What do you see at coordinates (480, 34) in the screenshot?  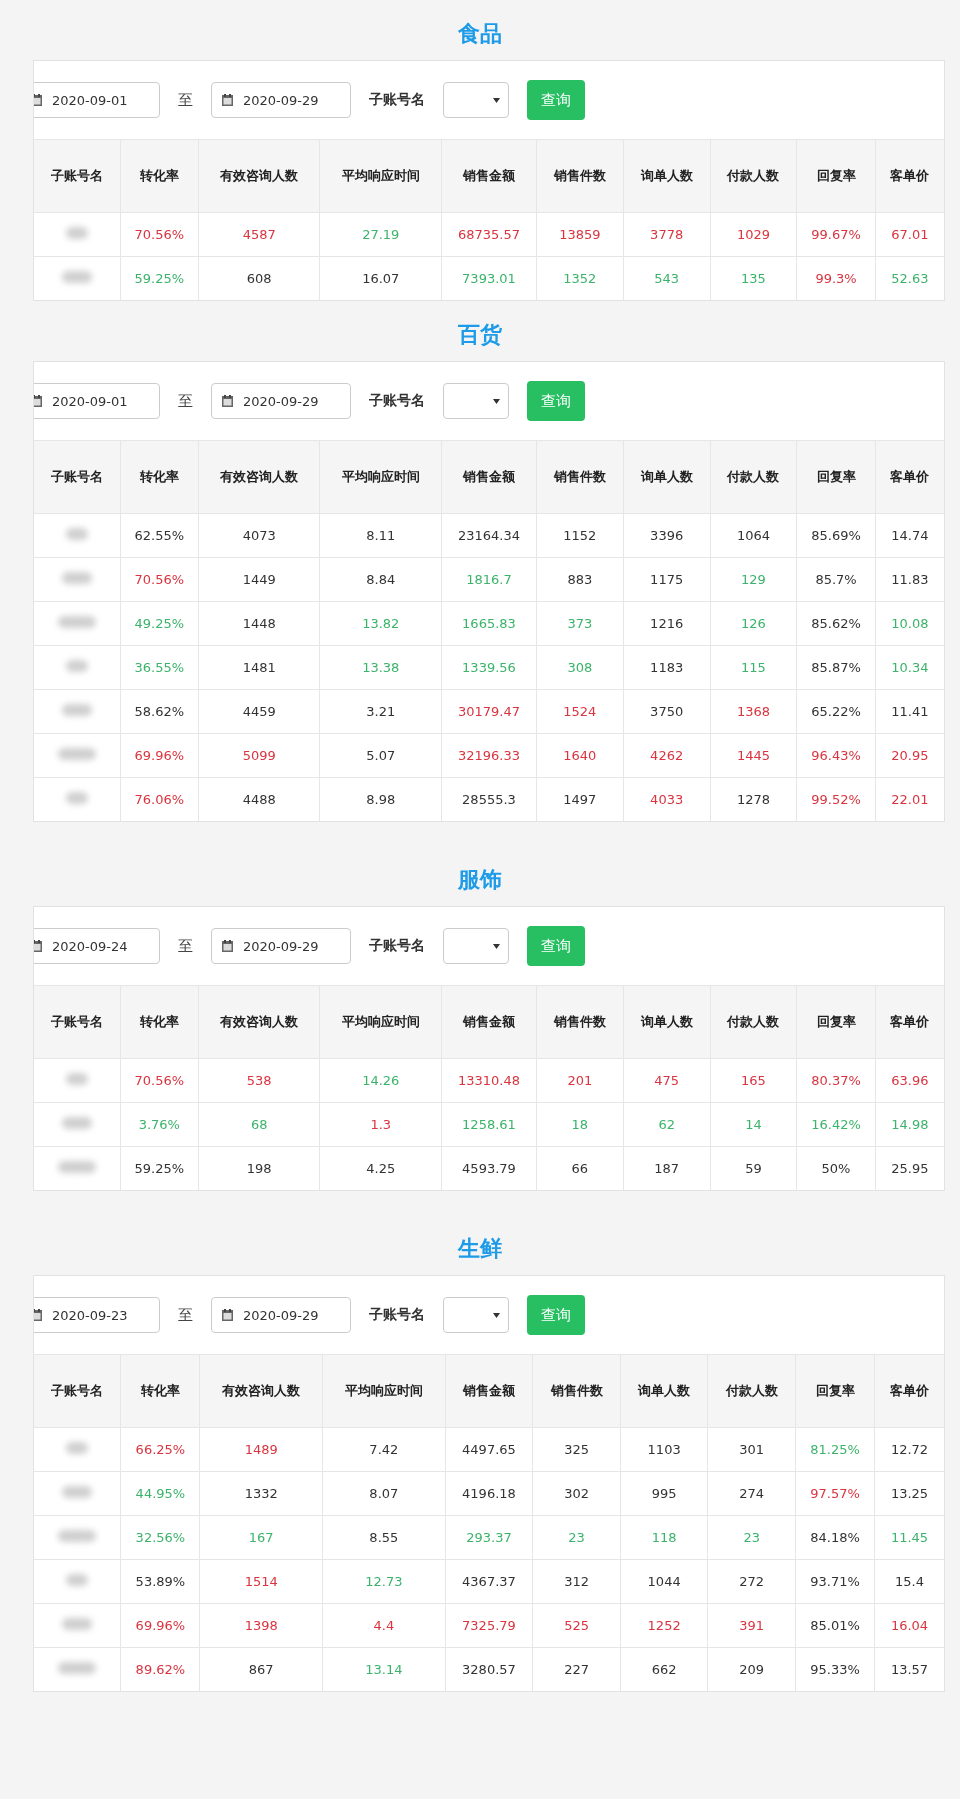 I see `section-title: 食品` at bounding box center [480, 34].